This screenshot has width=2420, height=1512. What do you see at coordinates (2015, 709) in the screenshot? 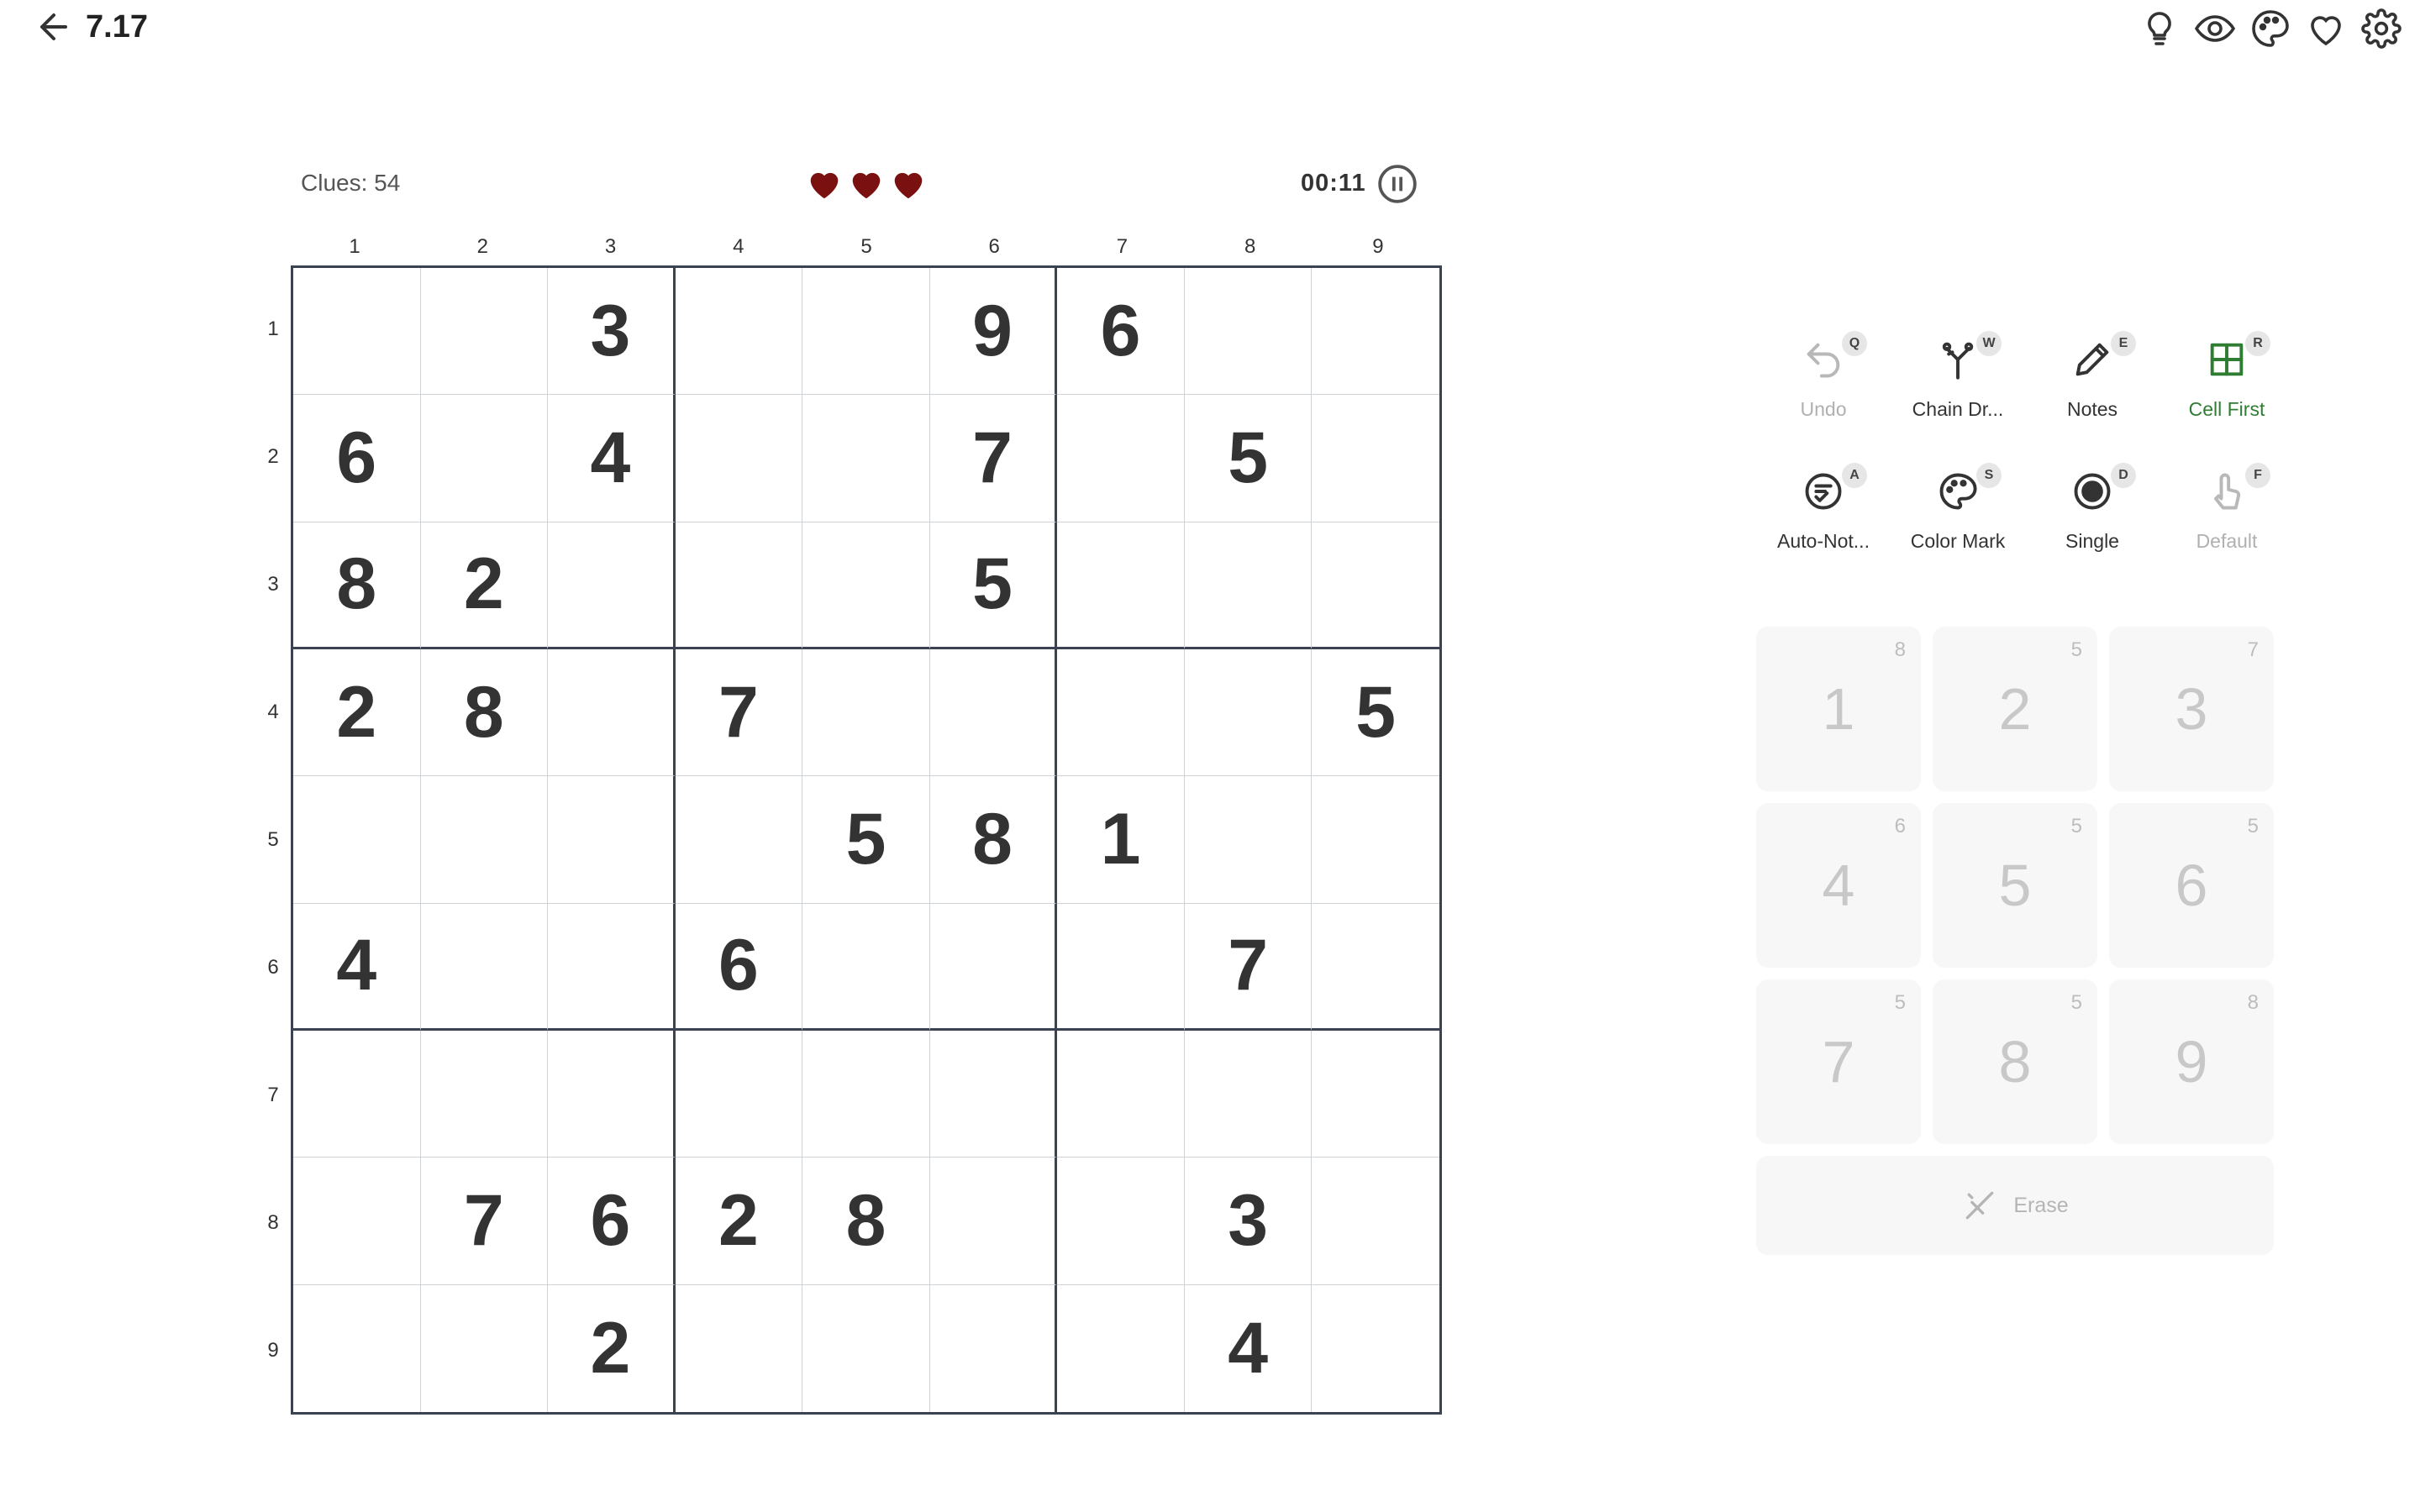
I see `number-button-2: 25` at bounding box center [2015, 709].